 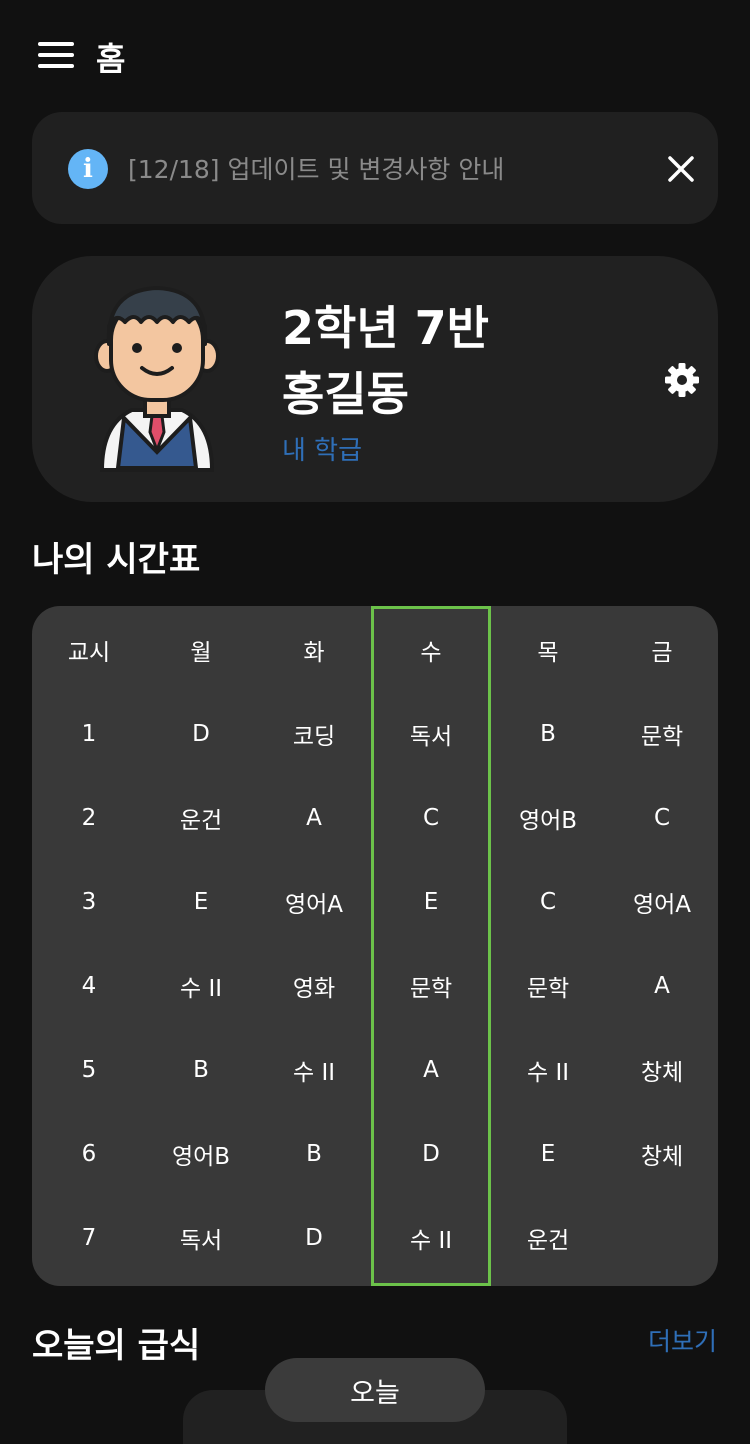 I want to click on header-period: 교시, so click(x=89, y=653).